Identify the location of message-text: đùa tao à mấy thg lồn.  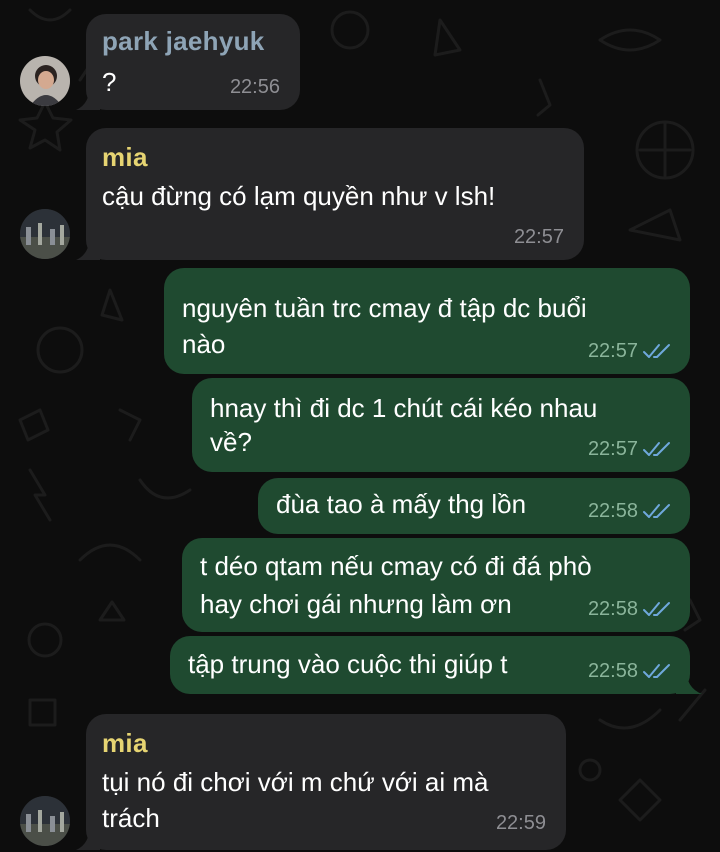
(401, 504).